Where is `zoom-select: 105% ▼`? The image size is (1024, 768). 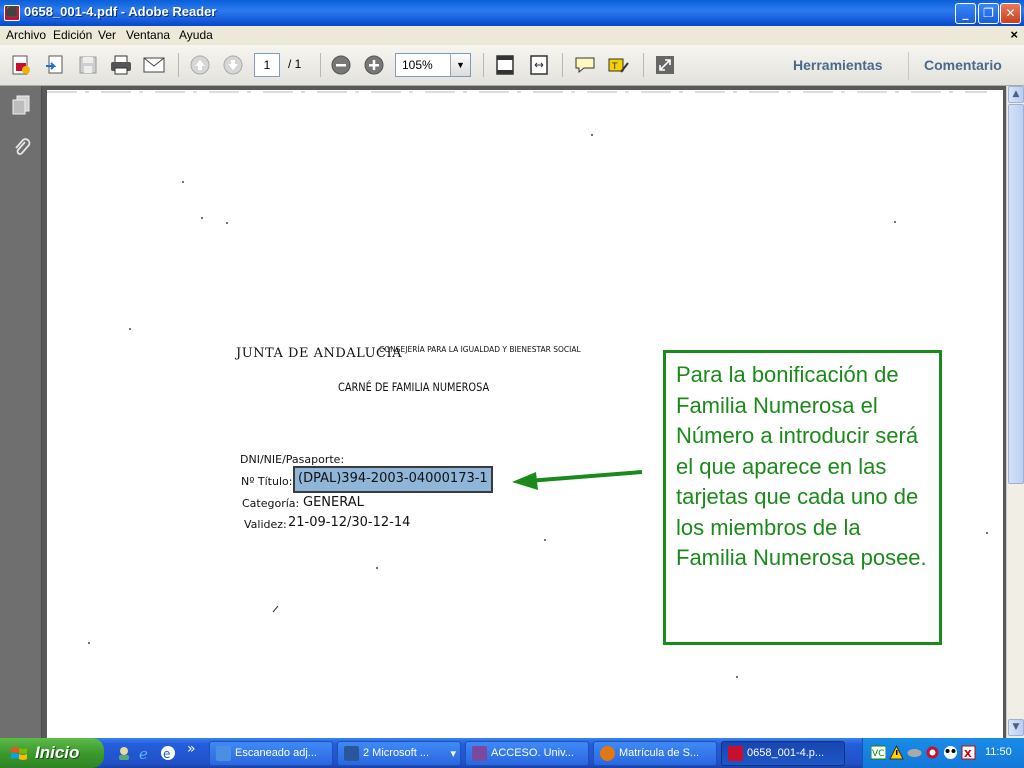 zoom-select: 105% ▼ is located at coordinates (433, 65).